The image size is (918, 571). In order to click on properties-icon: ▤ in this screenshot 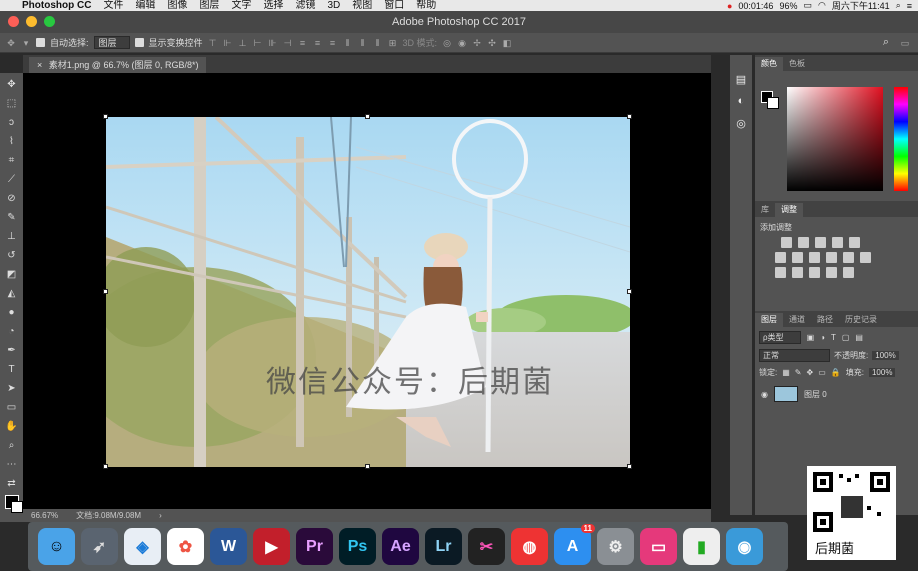, I will do `click(741, 80)`.